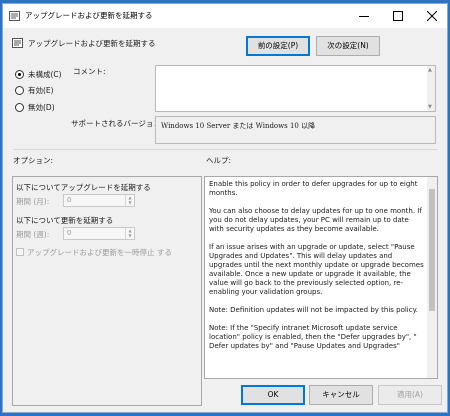  What do you see at coordinates (273, 395) in the screenshot?
I see `ok-button: OK` at bounding box center [273, 395].